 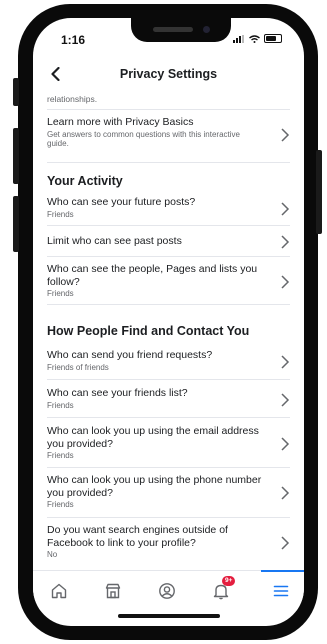 What do you see at coordinates (16, 92) in the screenshot?
I see `mute-switch` at bounding box center [16, 92].